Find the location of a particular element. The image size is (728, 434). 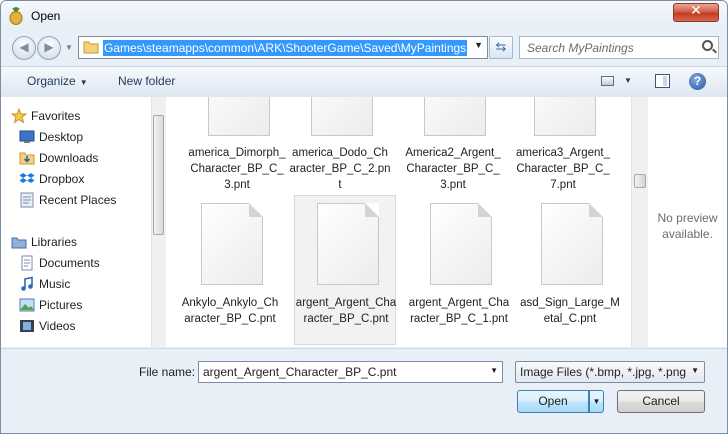

open-button: Open is located at coordinates (553, 401).